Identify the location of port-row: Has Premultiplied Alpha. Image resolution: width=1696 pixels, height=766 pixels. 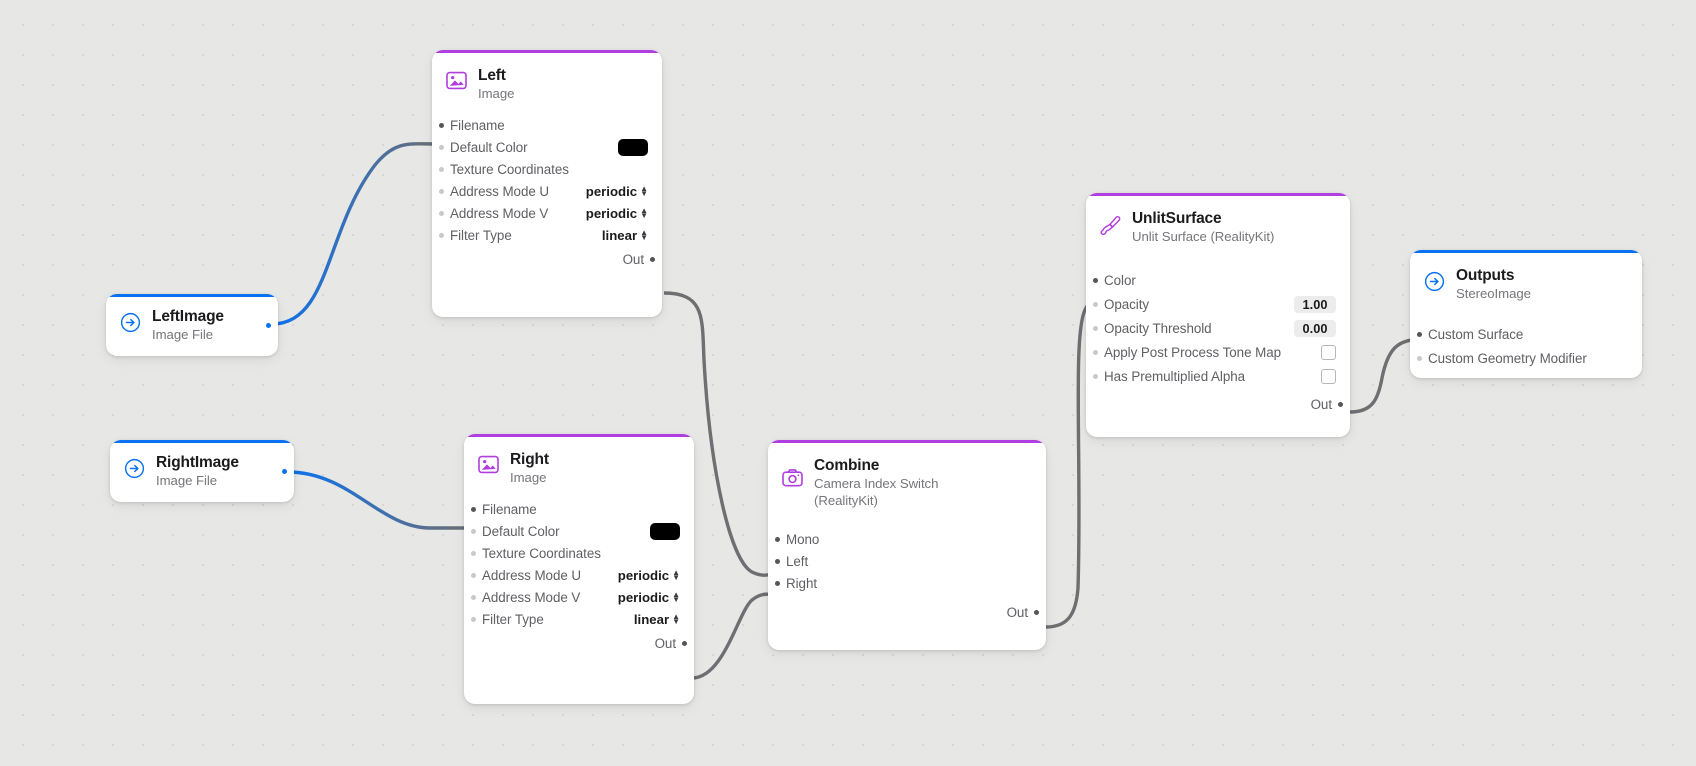
(1218, 376).